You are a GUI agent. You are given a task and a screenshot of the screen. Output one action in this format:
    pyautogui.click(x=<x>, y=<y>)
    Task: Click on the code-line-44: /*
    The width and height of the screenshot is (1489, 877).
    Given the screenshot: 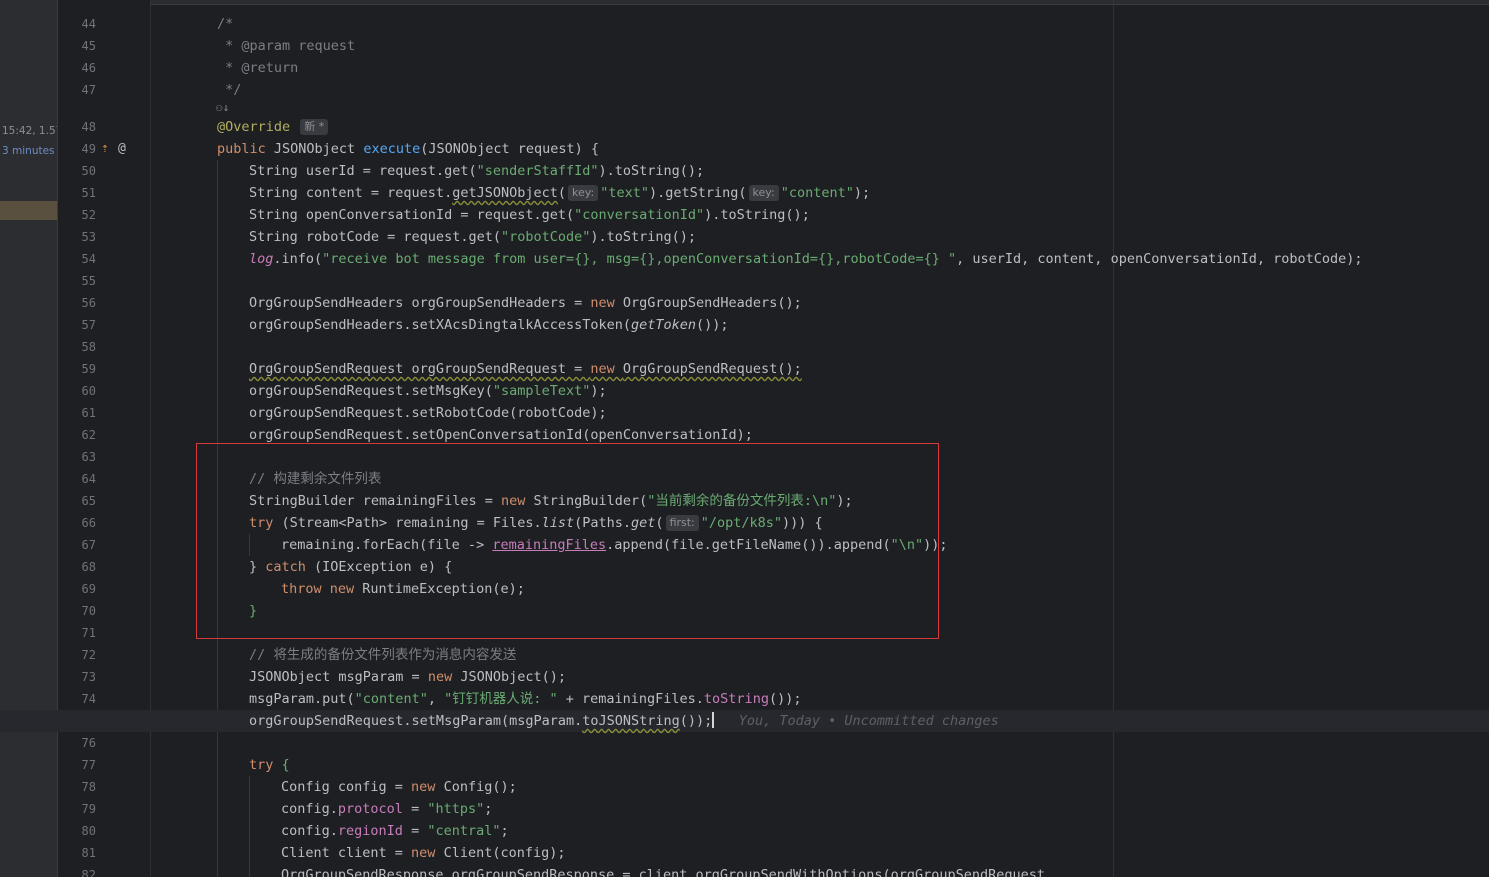 What is the action you would take?
    pyautogui.click(x=744, y=24)
    